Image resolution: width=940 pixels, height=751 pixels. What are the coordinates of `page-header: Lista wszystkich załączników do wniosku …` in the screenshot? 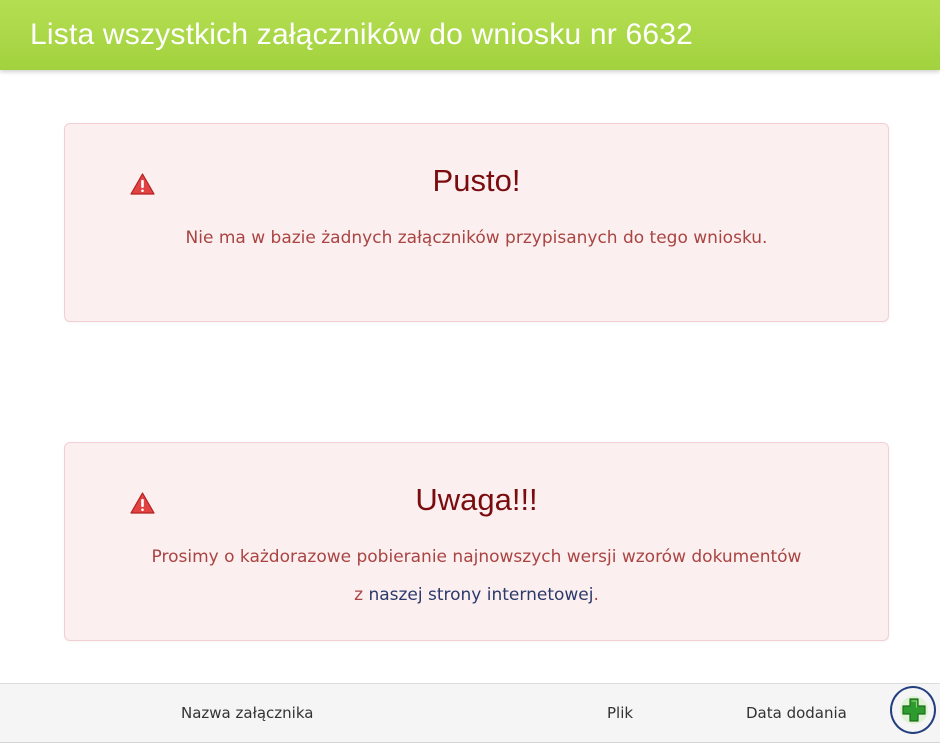 It's located at (470, 35).